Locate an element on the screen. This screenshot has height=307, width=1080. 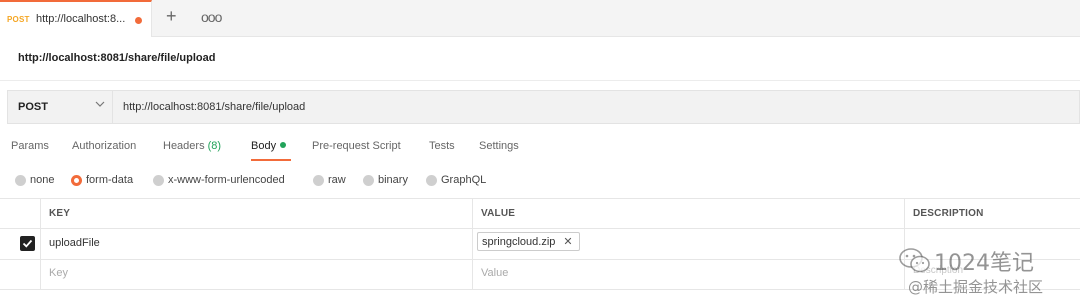
radio-label: x-www-form-urlencoded is located at coordinates (226, 180).